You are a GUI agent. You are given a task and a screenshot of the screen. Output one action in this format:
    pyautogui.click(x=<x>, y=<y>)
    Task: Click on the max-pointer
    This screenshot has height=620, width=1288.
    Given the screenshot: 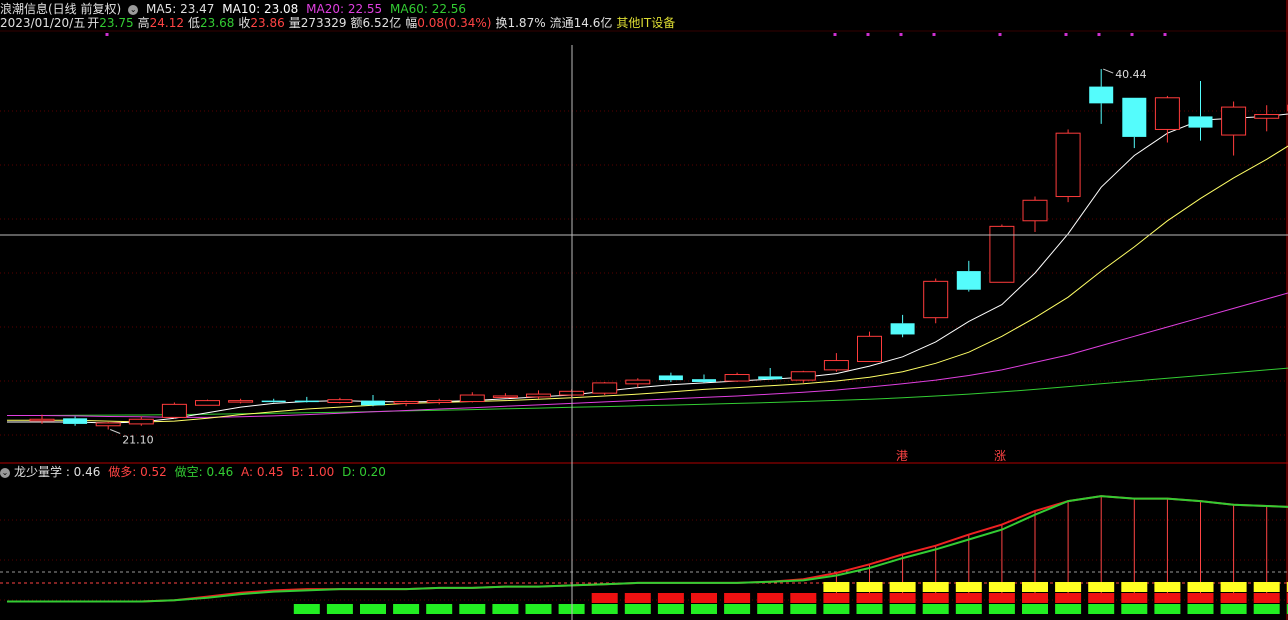 What is the action you would take?
    pyautogui.click(x=1108, y=71)
    